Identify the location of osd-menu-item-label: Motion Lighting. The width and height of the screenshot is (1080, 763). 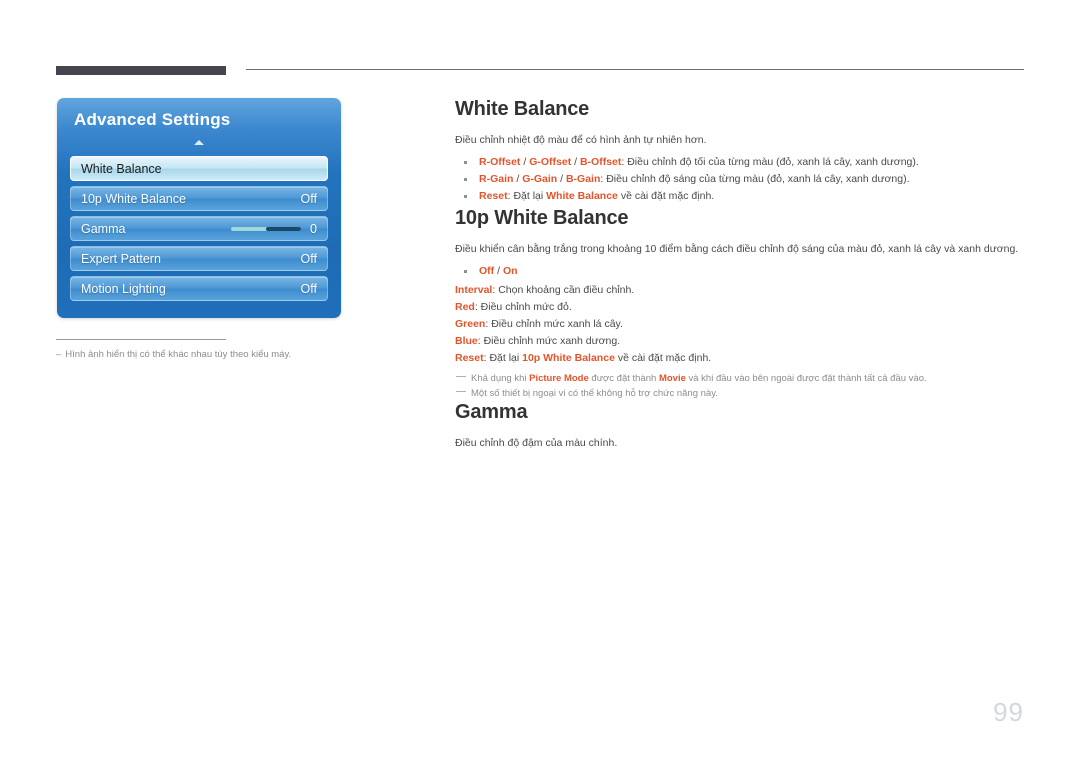
(123, 288).